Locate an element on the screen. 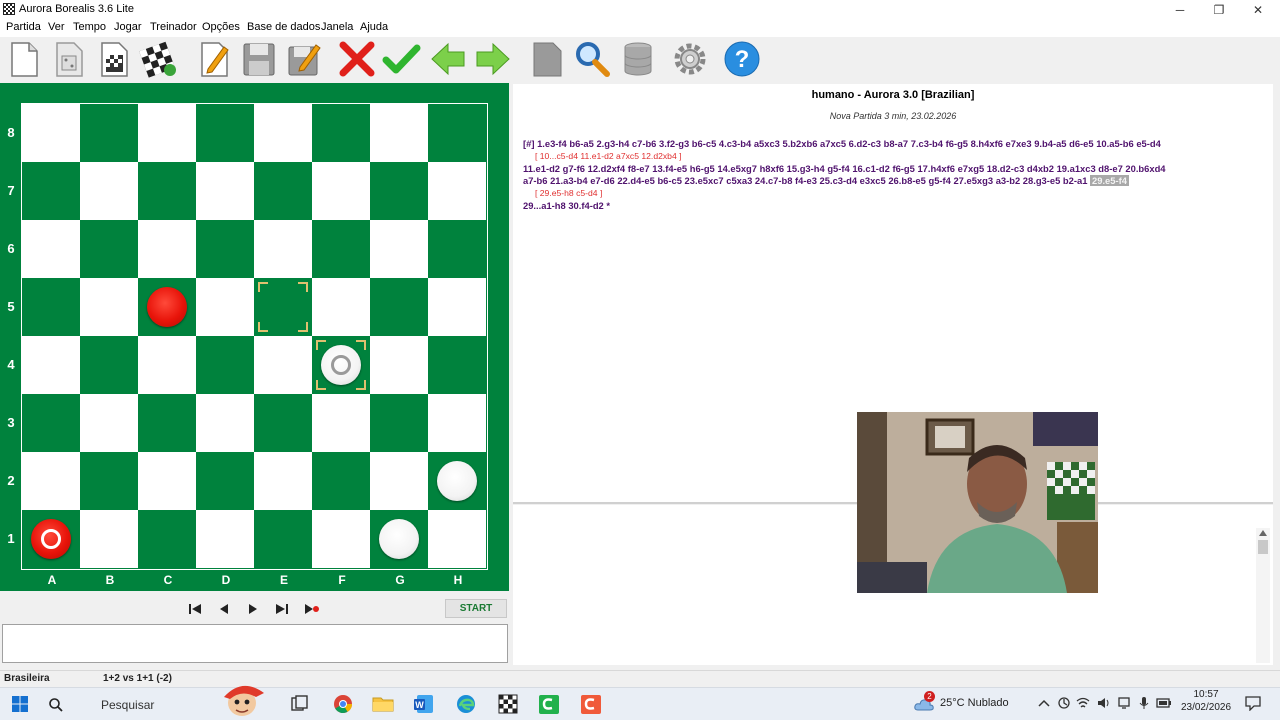 Image resolution: width=1280 pixels, height=720 pixels. menu-ajuda: Ajuda is located at coordinates (374, 27).